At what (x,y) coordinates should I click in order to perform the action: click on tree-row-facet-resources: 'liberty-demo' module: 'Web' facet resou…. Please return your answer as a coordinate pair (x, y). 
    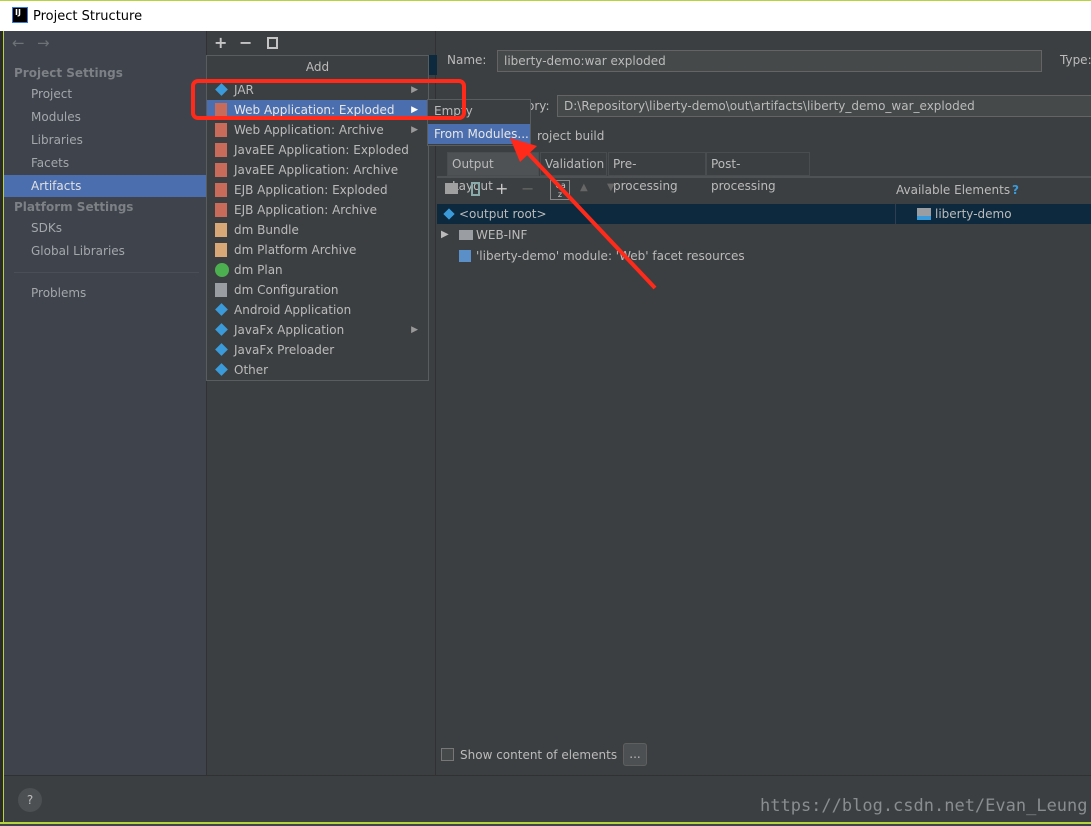
    Looking at the image, I should click on (602, 256).